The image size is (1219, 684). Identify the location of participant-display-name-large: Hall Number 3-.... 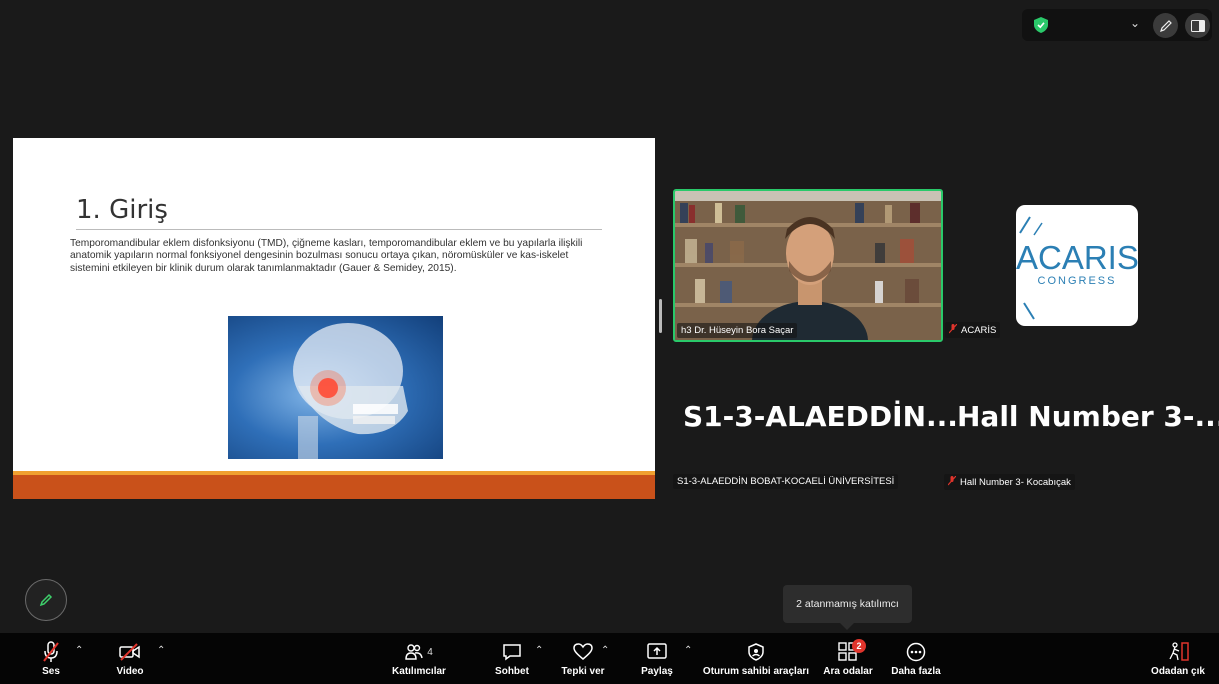
(1088, 416).